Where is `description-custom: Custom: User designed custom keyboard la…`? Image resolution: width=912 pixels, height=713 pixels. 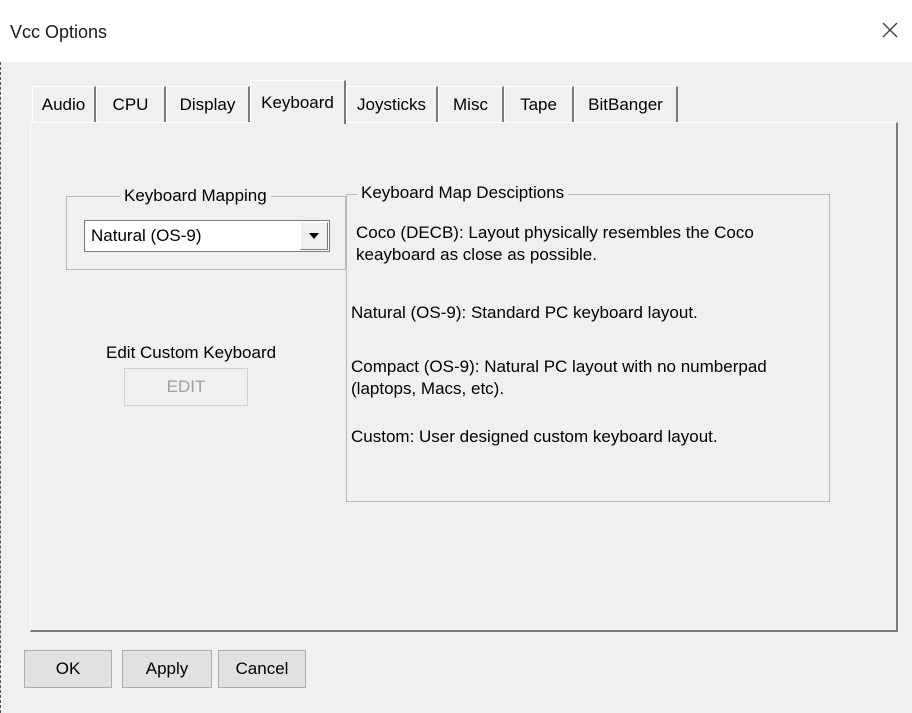 description-custom: Custom: User designed custom keyboard la… is located at coordinates (534, 436).